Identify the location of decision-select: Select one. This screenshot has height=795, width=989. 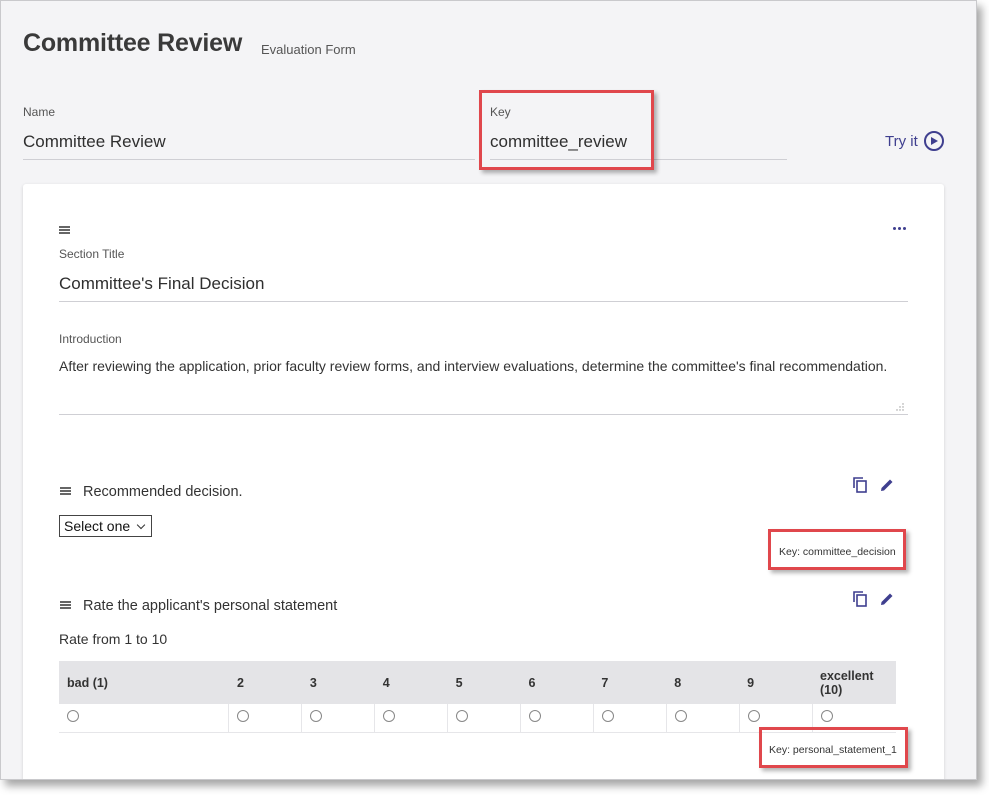
(105, 526).